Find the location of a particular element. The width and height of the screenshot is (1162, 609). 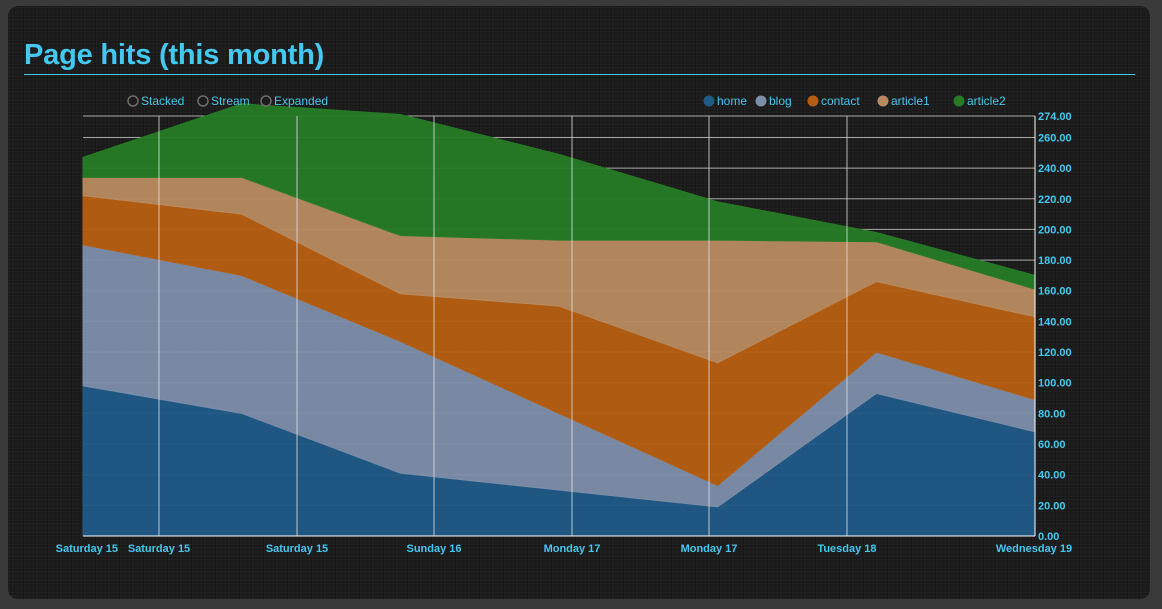

legend-label: article2 is located at coordinates (986, 101).